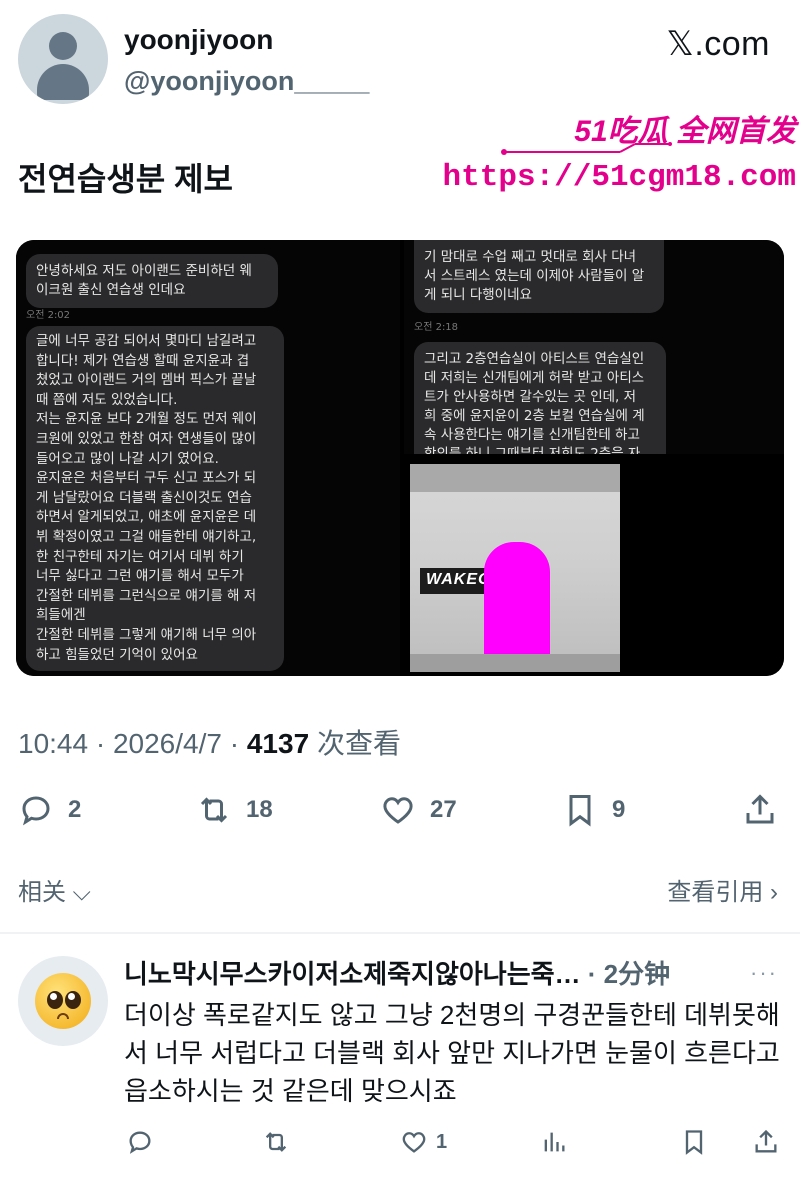 The height and width of the screenshot is (1197, 800). Describe the element at coordinates (621, 156) in the screenshot. I see `watermark: 51吃瓜 全网首发 https://51cgm18.com` at that location.